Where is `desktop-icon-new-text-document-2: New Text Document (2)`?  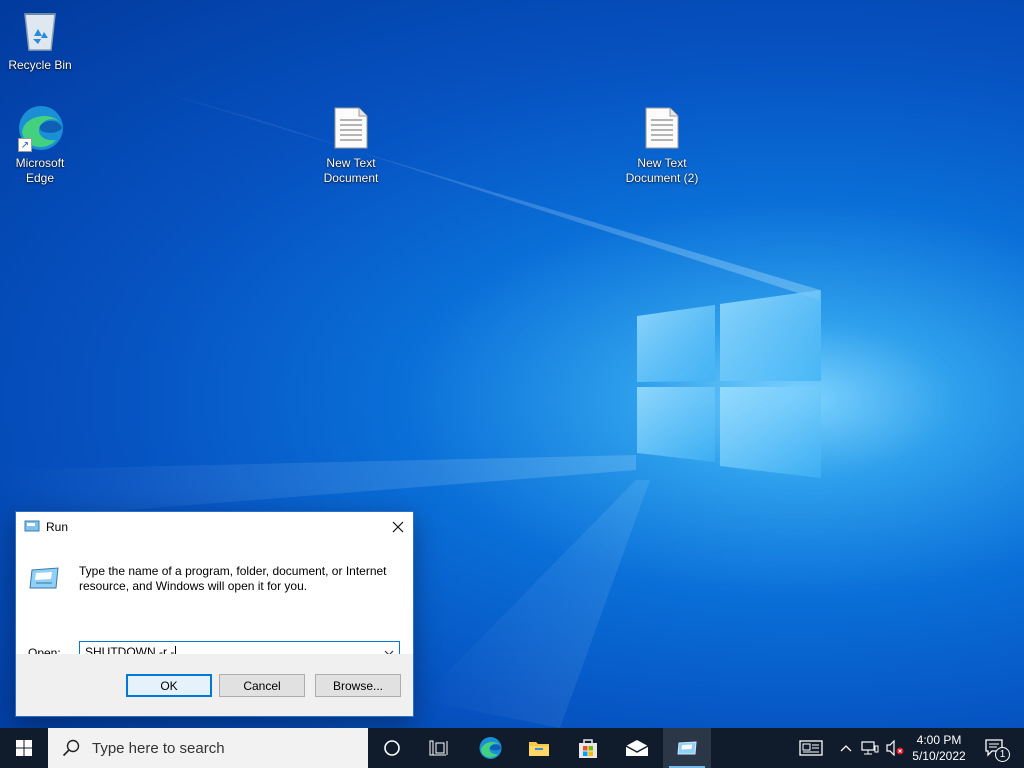
desktop-icon-new-text-document-2: New Text Document (2) is located at coordinates (662, 145).